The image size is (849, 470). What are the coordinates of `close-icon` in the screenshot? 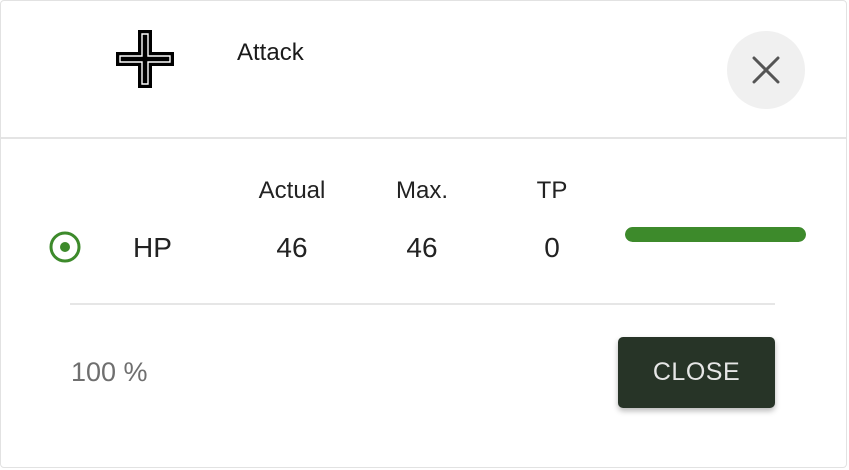 It's located at (766, 70).